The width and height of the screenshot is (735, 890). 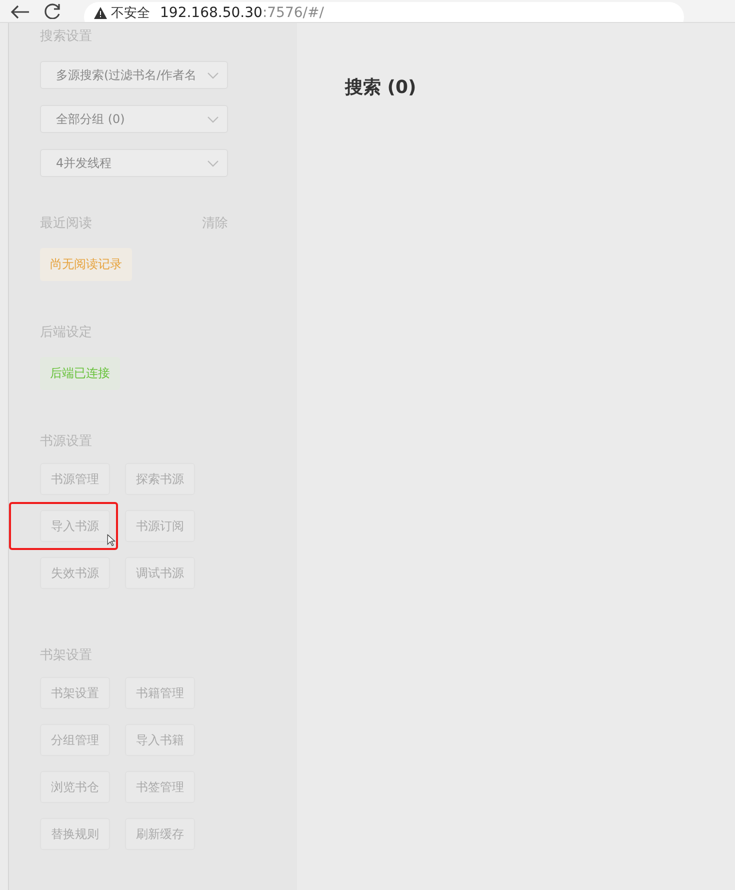 I want to click on menu-button: 书源管理, so click(x=75, y=479).